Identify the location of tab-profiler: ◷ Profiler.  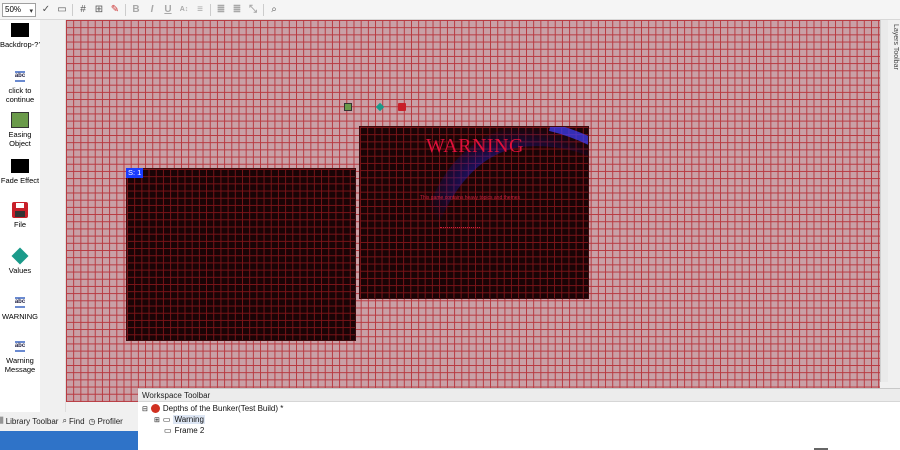
(106, 421).